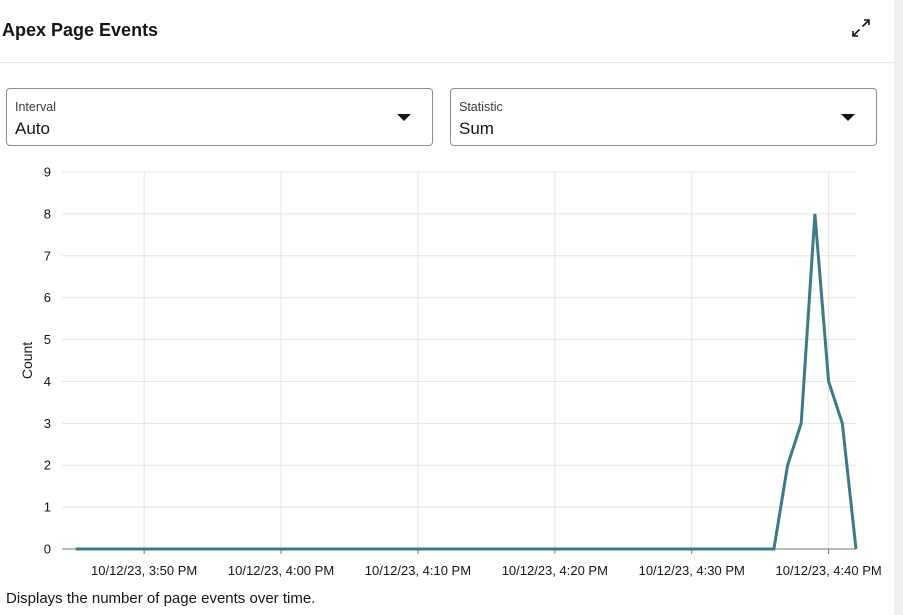  Describe the element at coordinates (447, 62) in the screenshot. I see `header-divider` at that location.